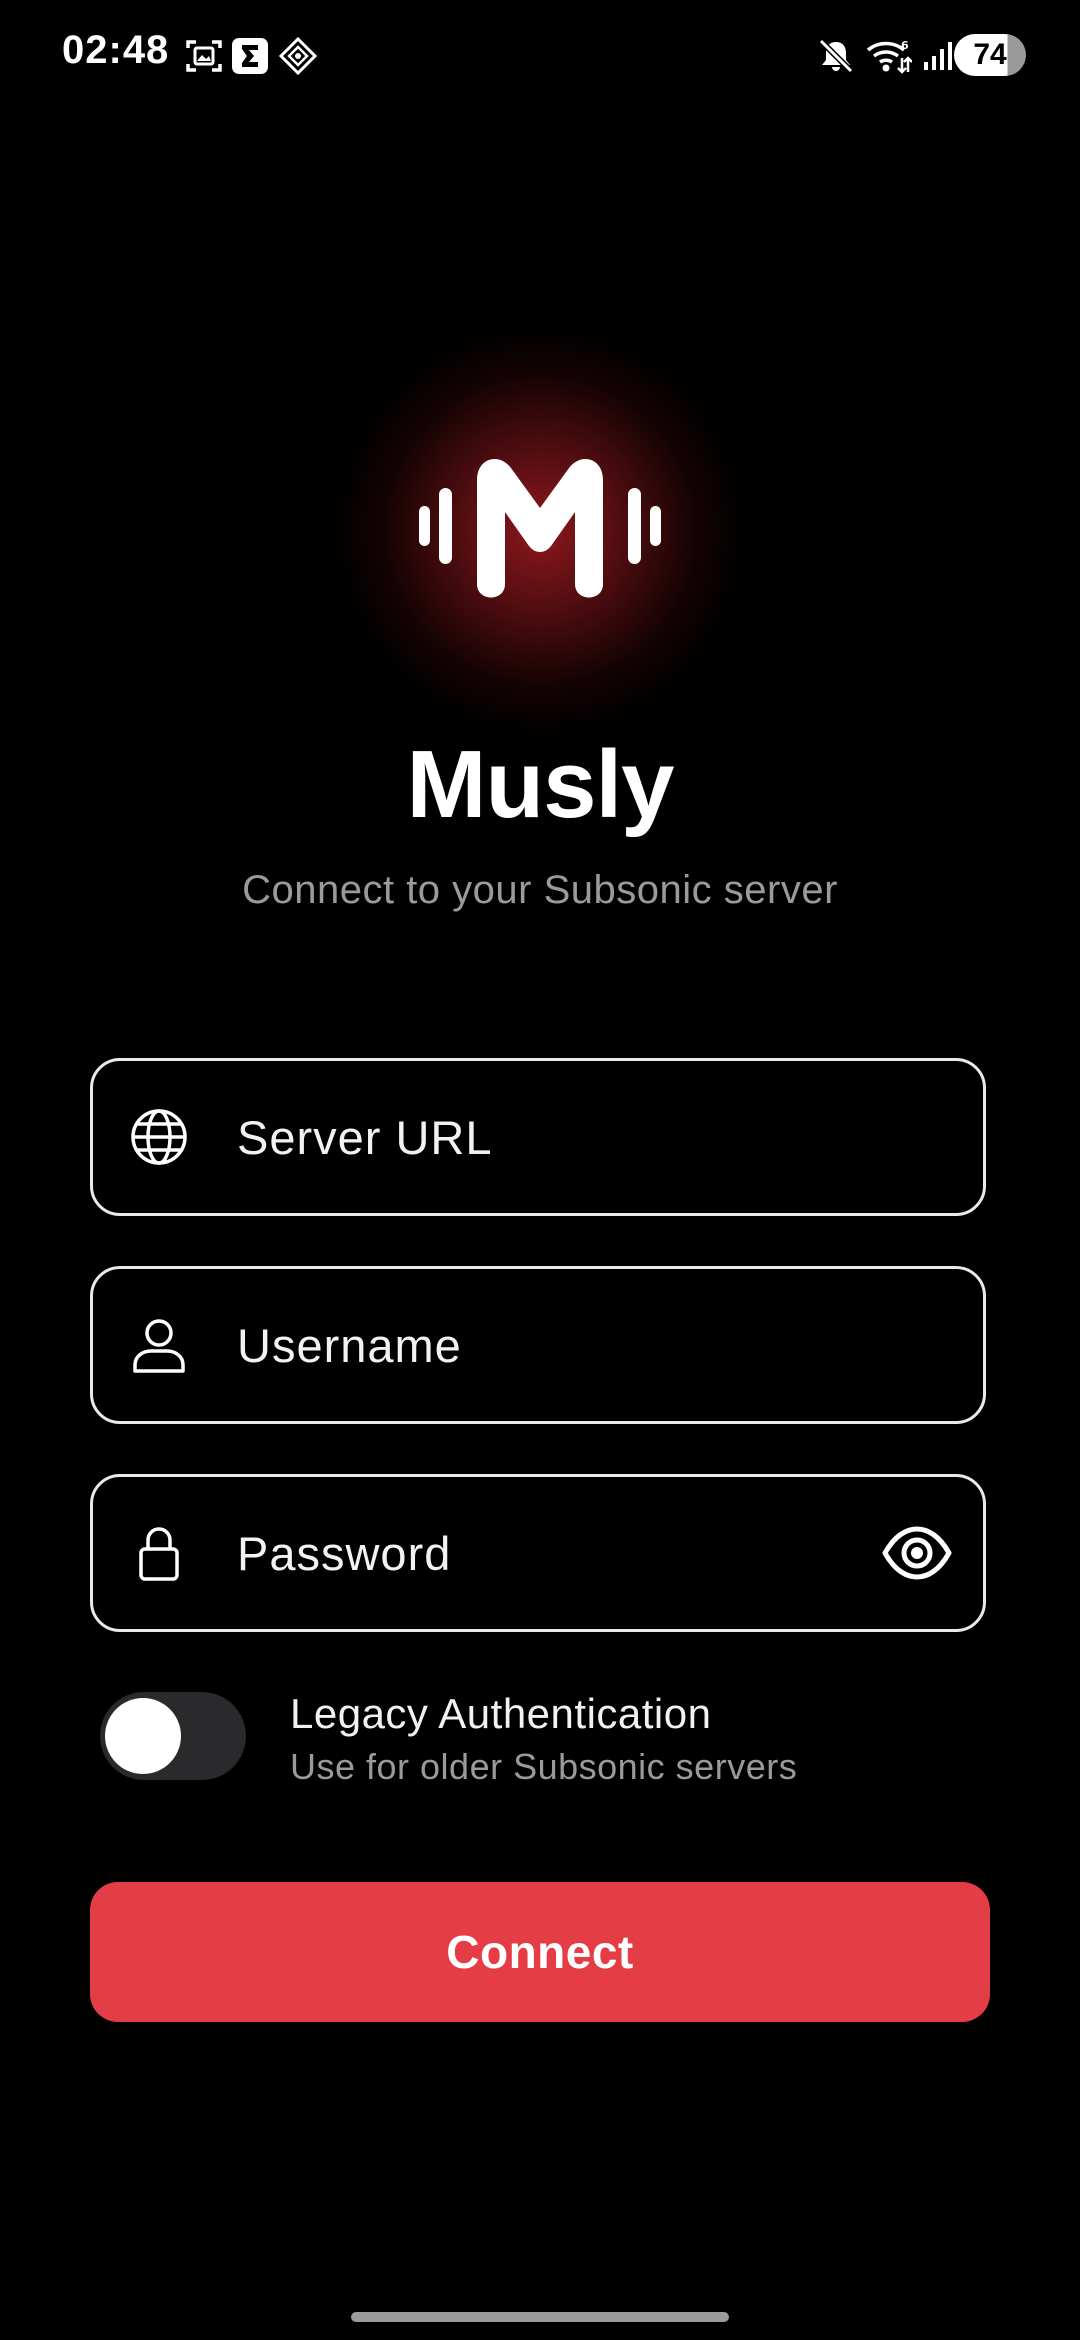 The width and height of the screenshot is (1080, 2340). Describe the element at coordinates (917, 1553) in the screenshot. I see `show-password-eye-icon` at that location.